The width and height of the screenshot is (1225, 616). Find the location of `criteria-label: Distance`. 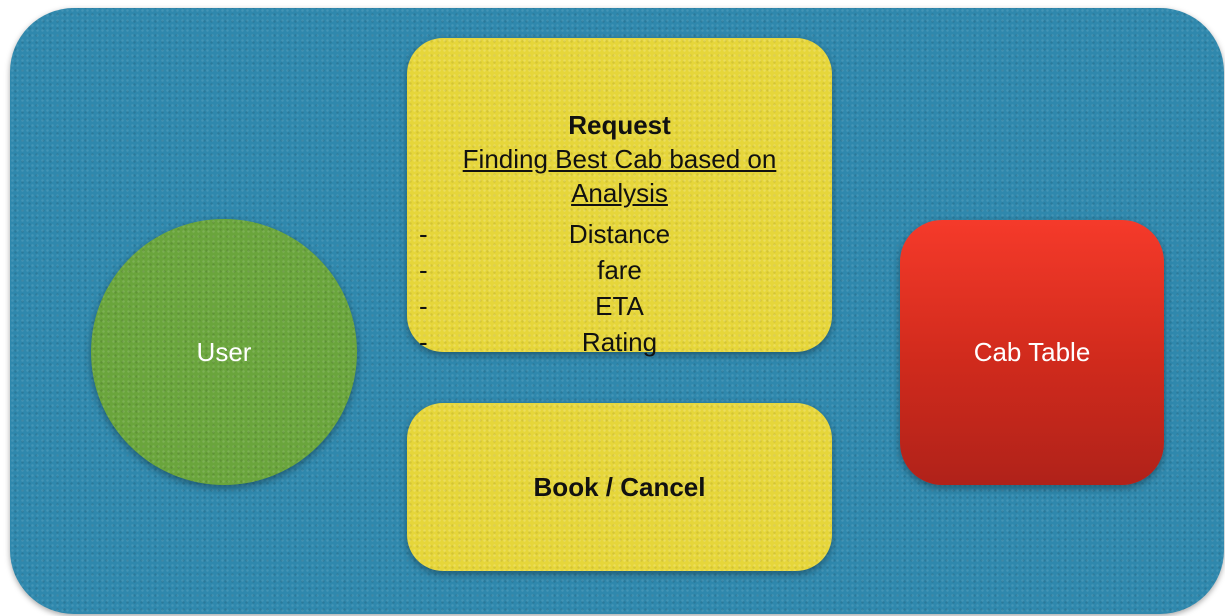

criteria-label: Distance is located at coordinates (619, 234).